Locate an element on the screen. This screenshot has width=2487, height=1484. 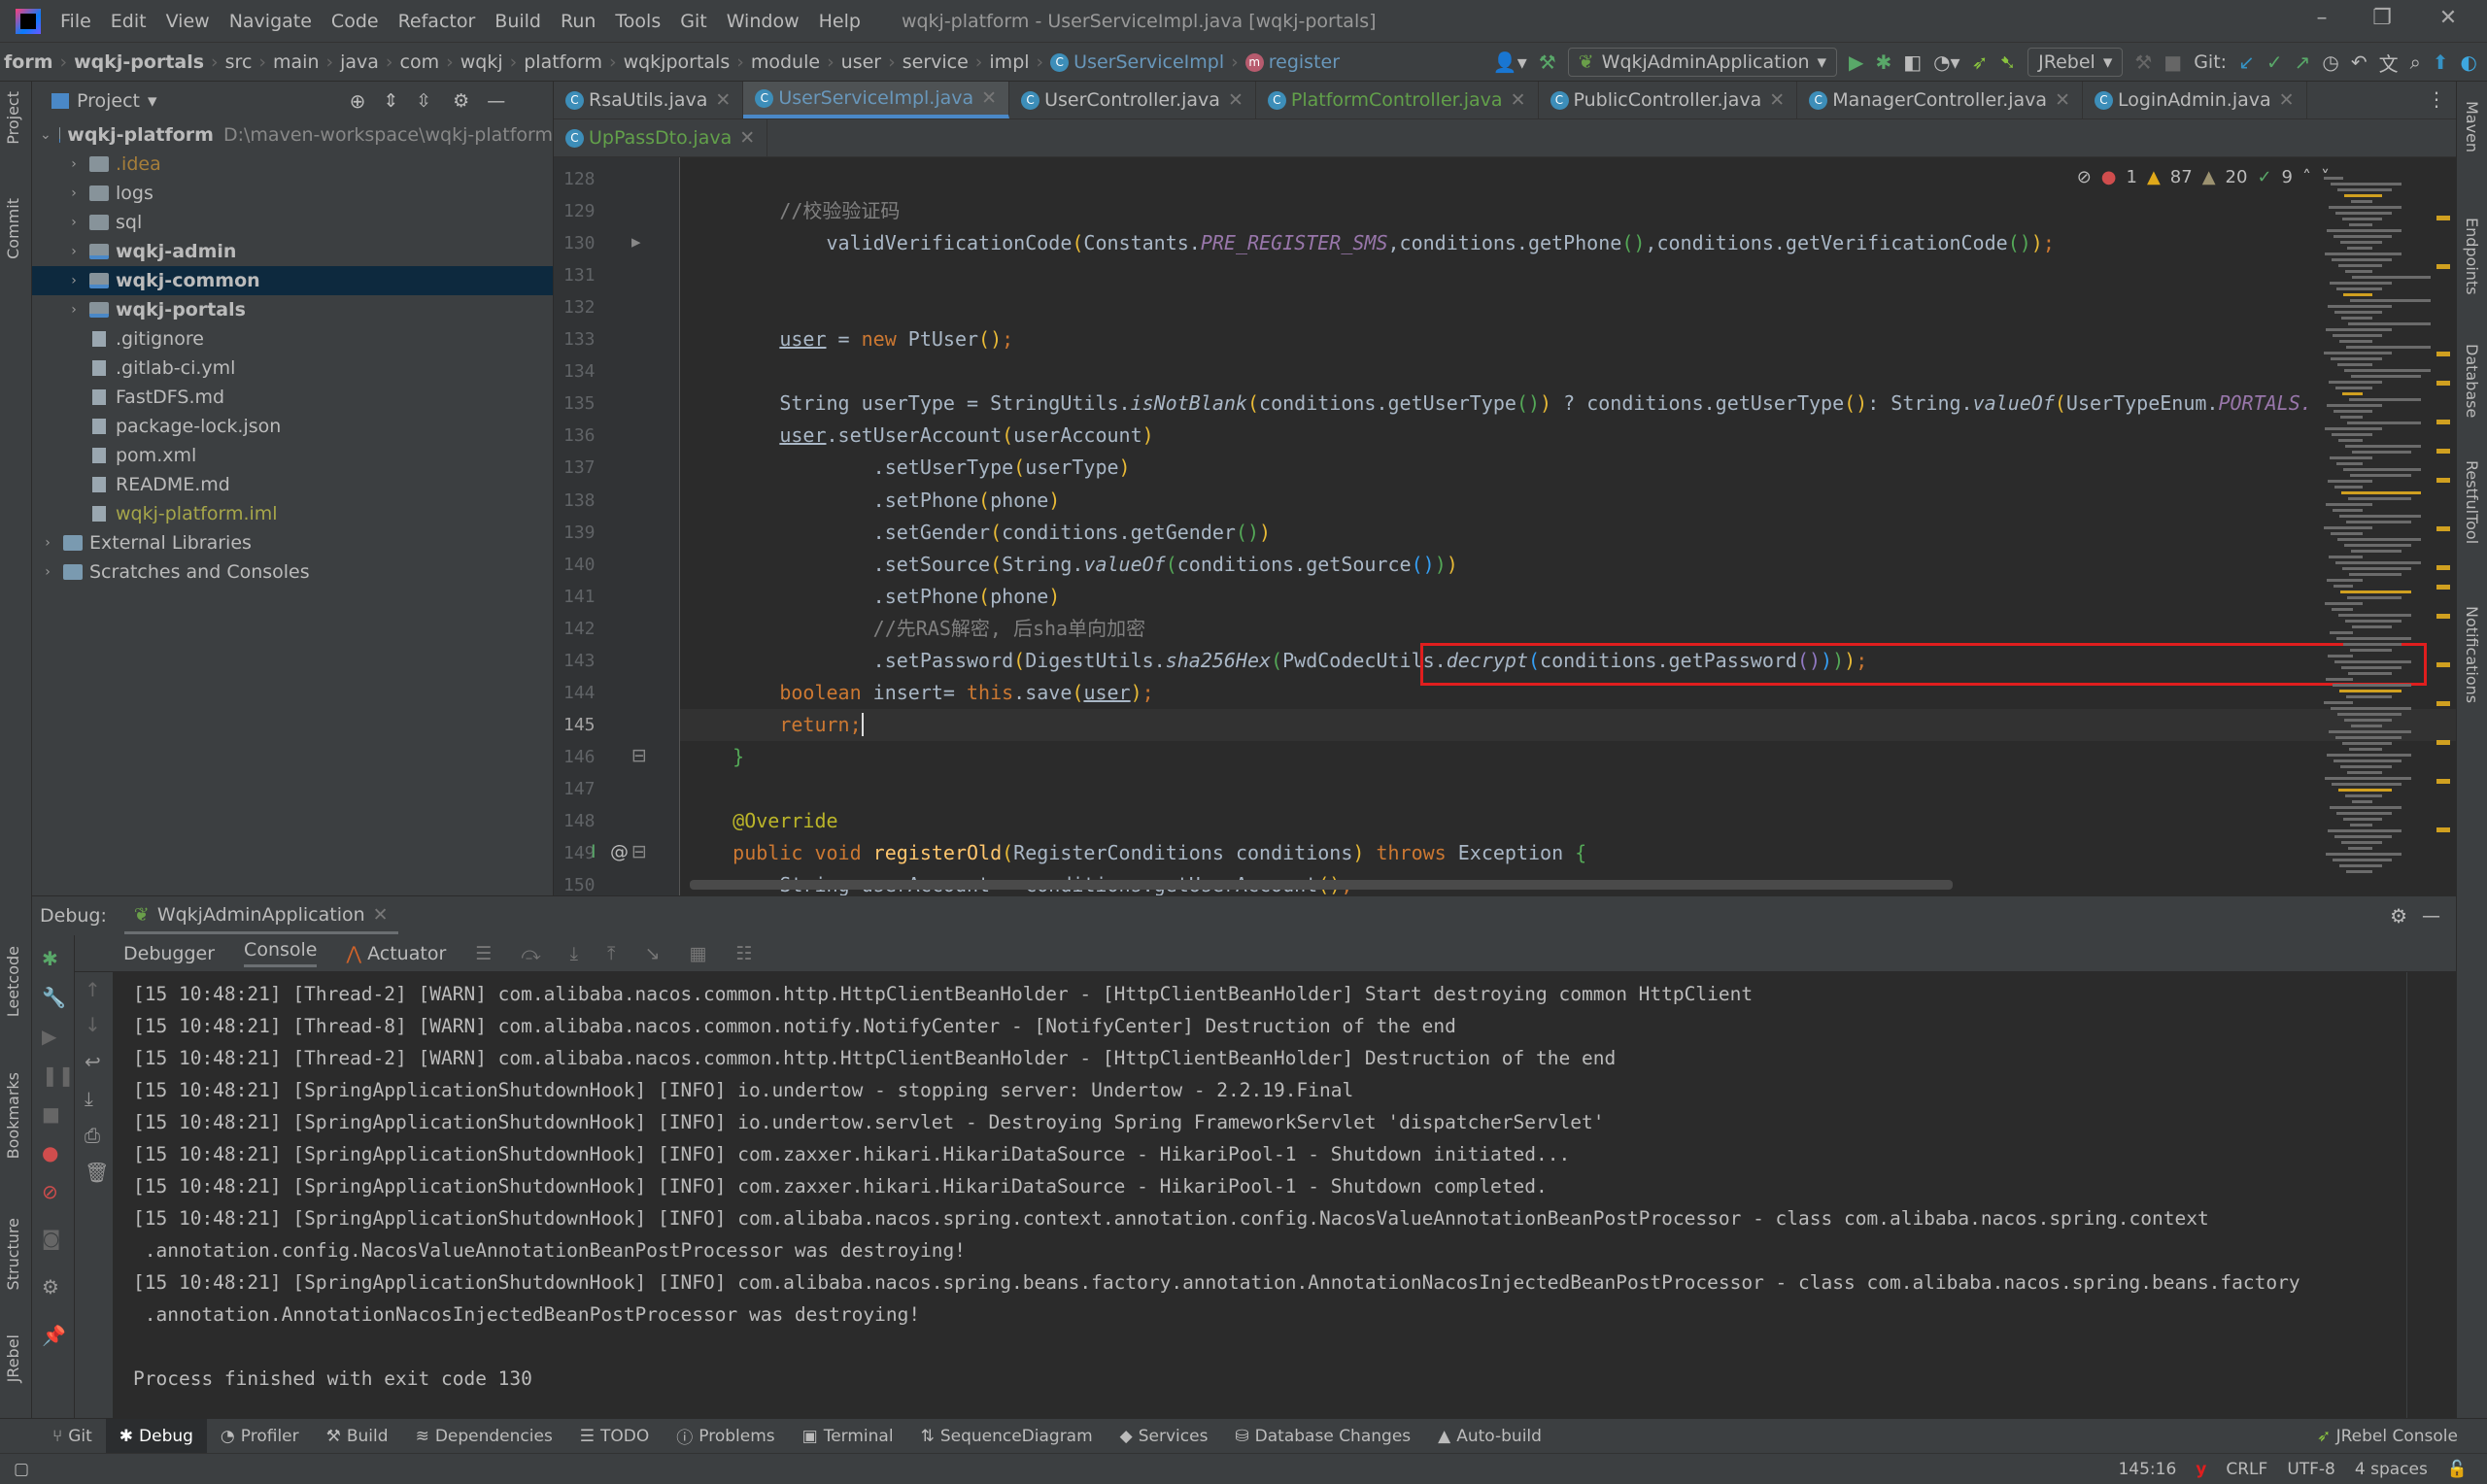
menu-navigate: Navigate is located at coordinates (270, 21).